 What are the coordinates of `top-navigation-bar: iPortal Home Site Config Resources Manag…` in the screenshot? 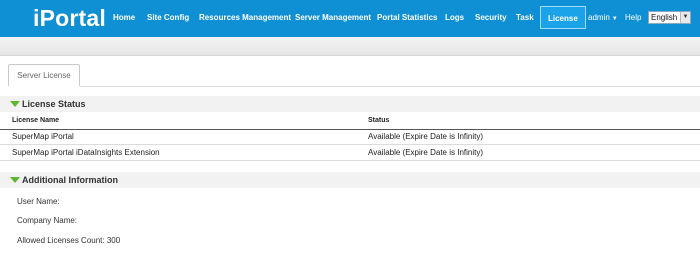 It's located at (350, 18).